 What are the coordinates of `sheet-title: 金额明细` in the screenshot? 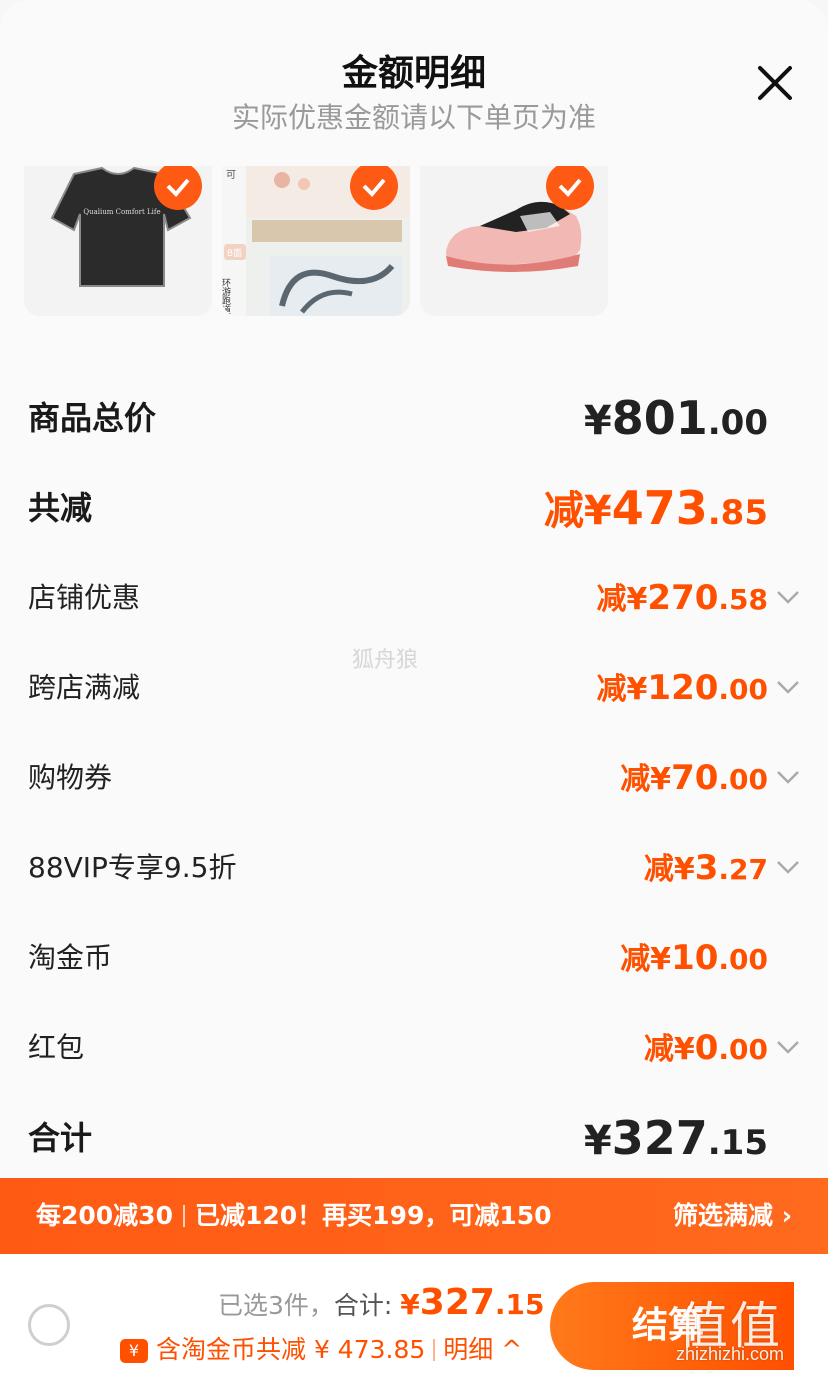 It's located at (413, 73).